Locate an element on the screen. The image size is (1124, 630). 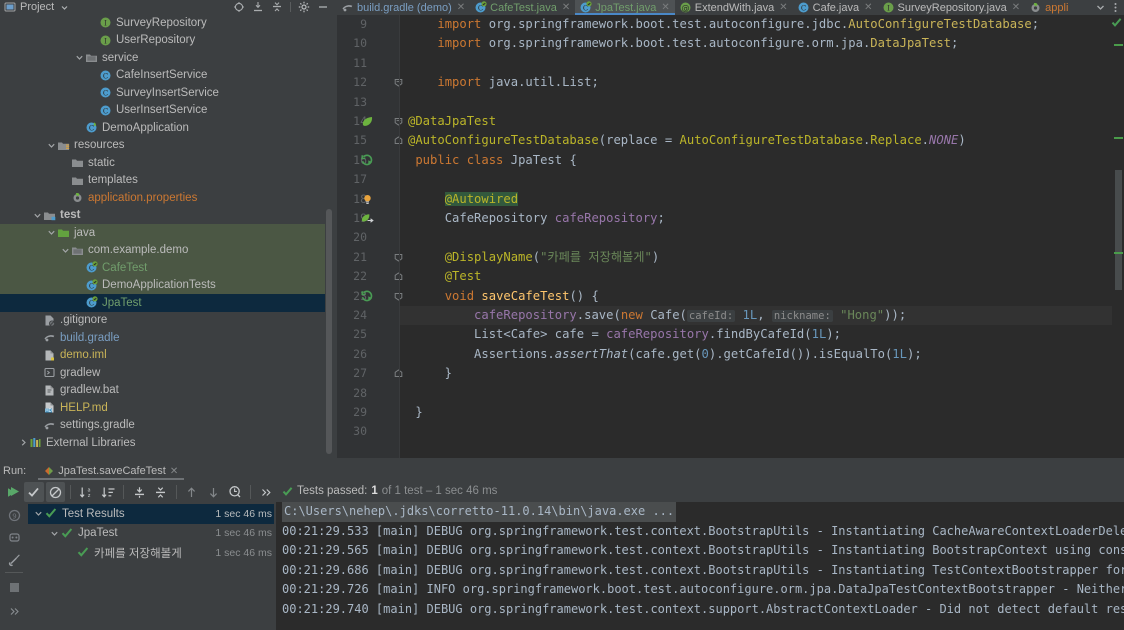
inspection-ok-icon is located at coordinates (1116, 22).